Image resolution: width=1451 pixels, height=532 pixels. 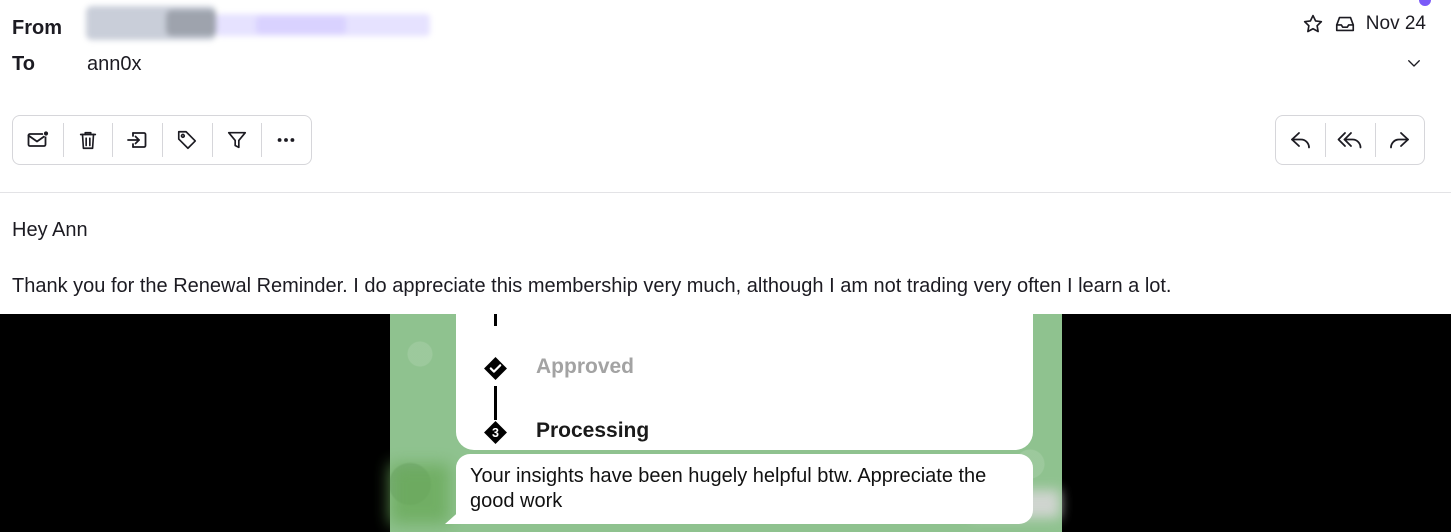 I want to click on header-divider, so click(x=725, y=192).